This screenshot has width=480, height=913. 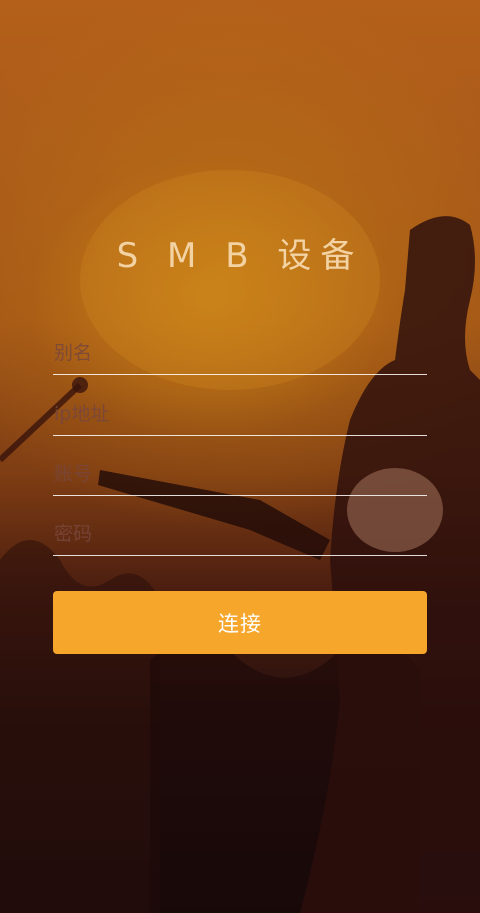 I want to click on page-title: S M B 设备, so click(x=240, y=256).